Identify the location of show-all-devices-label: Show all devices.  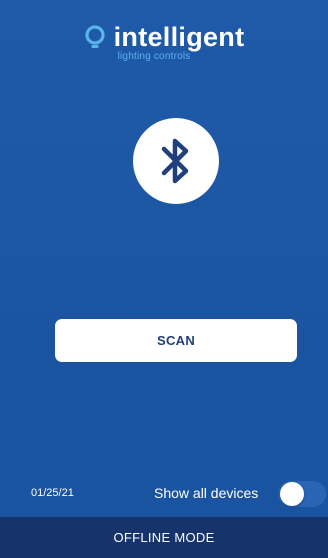
(206, 493).